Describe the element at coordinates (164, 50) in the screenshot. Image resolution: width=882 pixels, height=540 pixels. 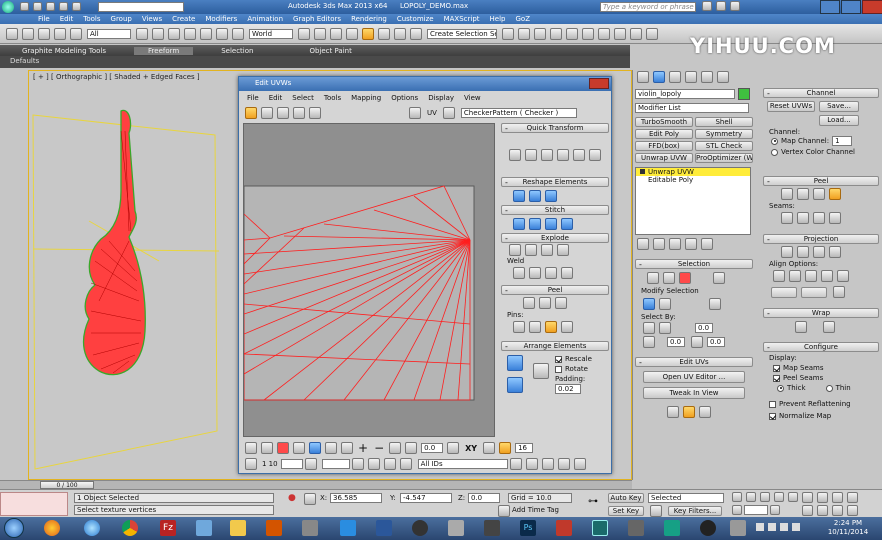
I see `ribbon-tab-freeform: Freeform` at that location.